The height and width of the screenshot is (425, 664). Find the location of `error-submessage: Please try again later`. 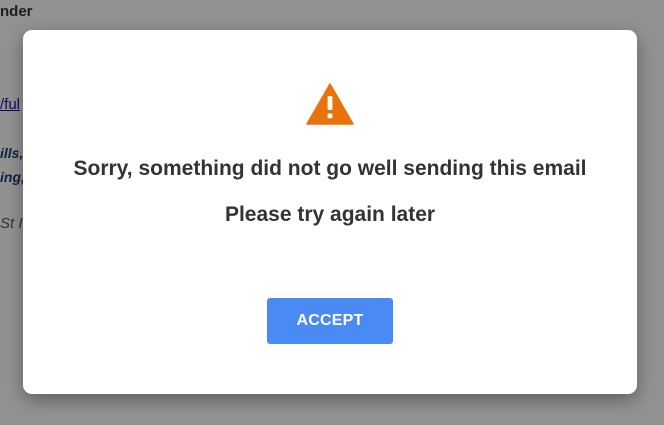

error-submessage: Please try again later is located at coordinates (330, 214).